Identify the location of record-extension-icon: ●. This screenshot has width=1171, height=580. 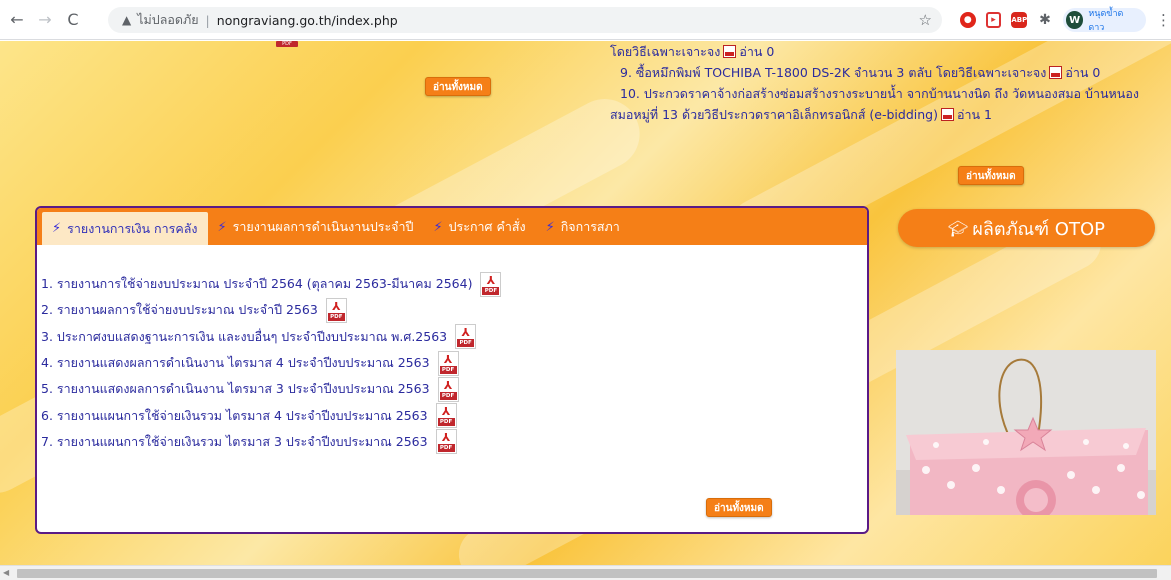
(968, 20).